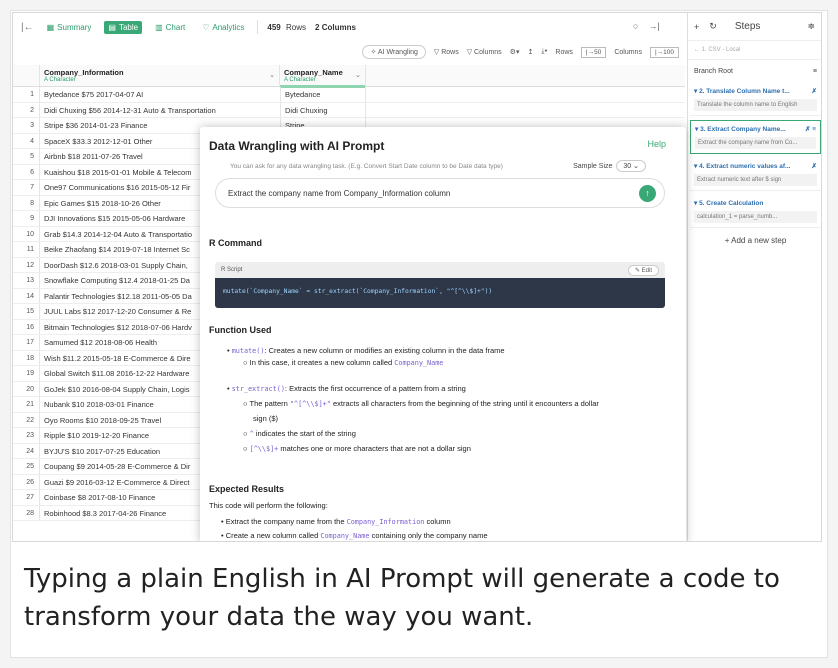  I want to click on cell-company-information: Bytedance $75 2017-04-07 AI, so click(160, 94).